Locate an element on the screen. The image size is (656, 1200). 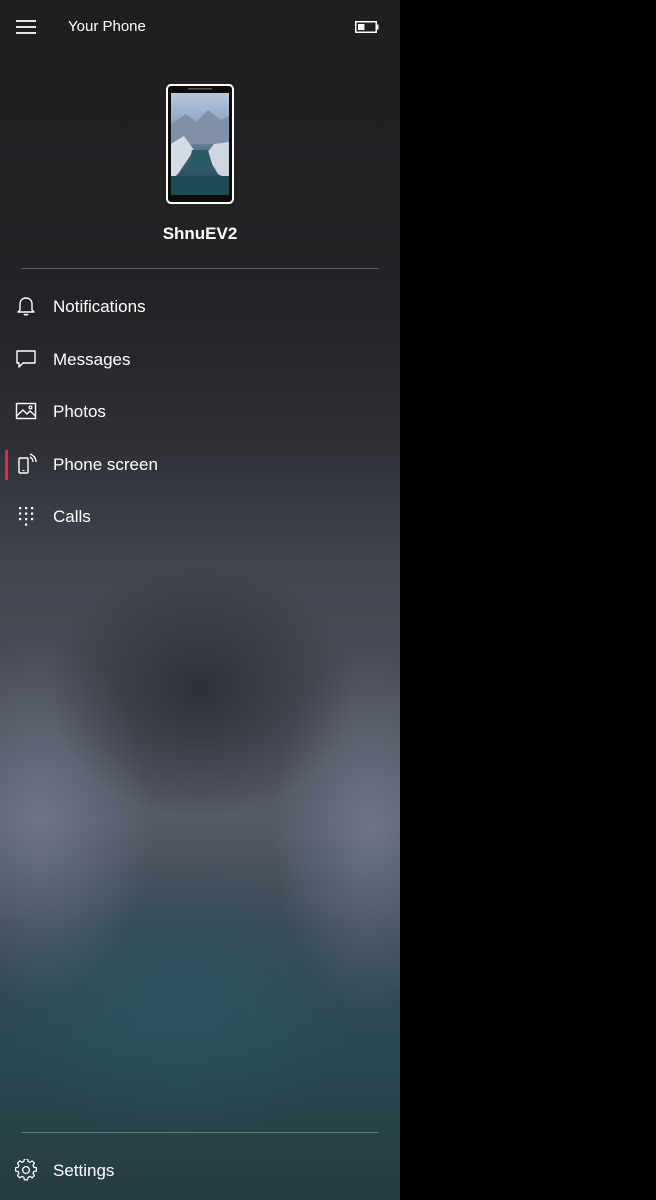
bottom-divider is located at coordinates (200, 1132).